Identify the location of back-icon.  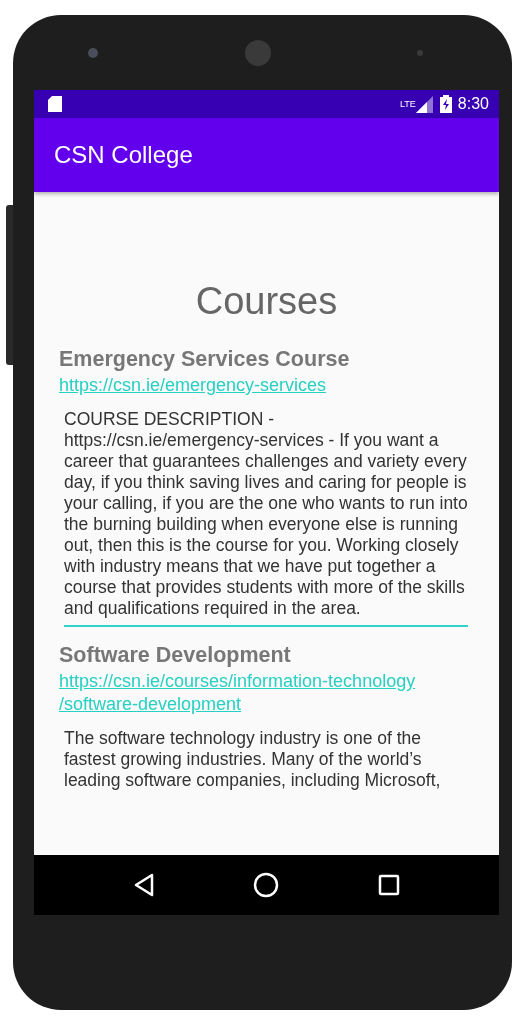
(144, 885).